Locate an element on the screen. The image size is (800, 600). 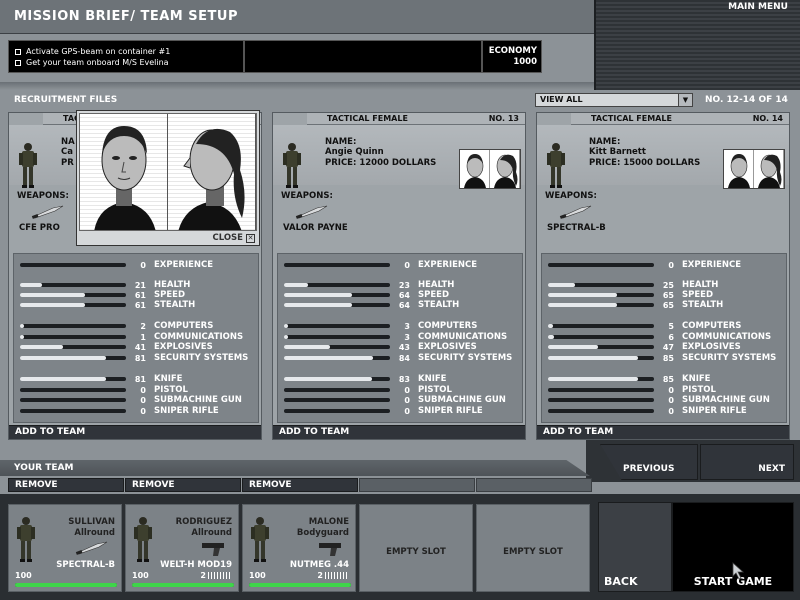
main-menu-button: MAIN MENU is located at coordinates (758, 7).